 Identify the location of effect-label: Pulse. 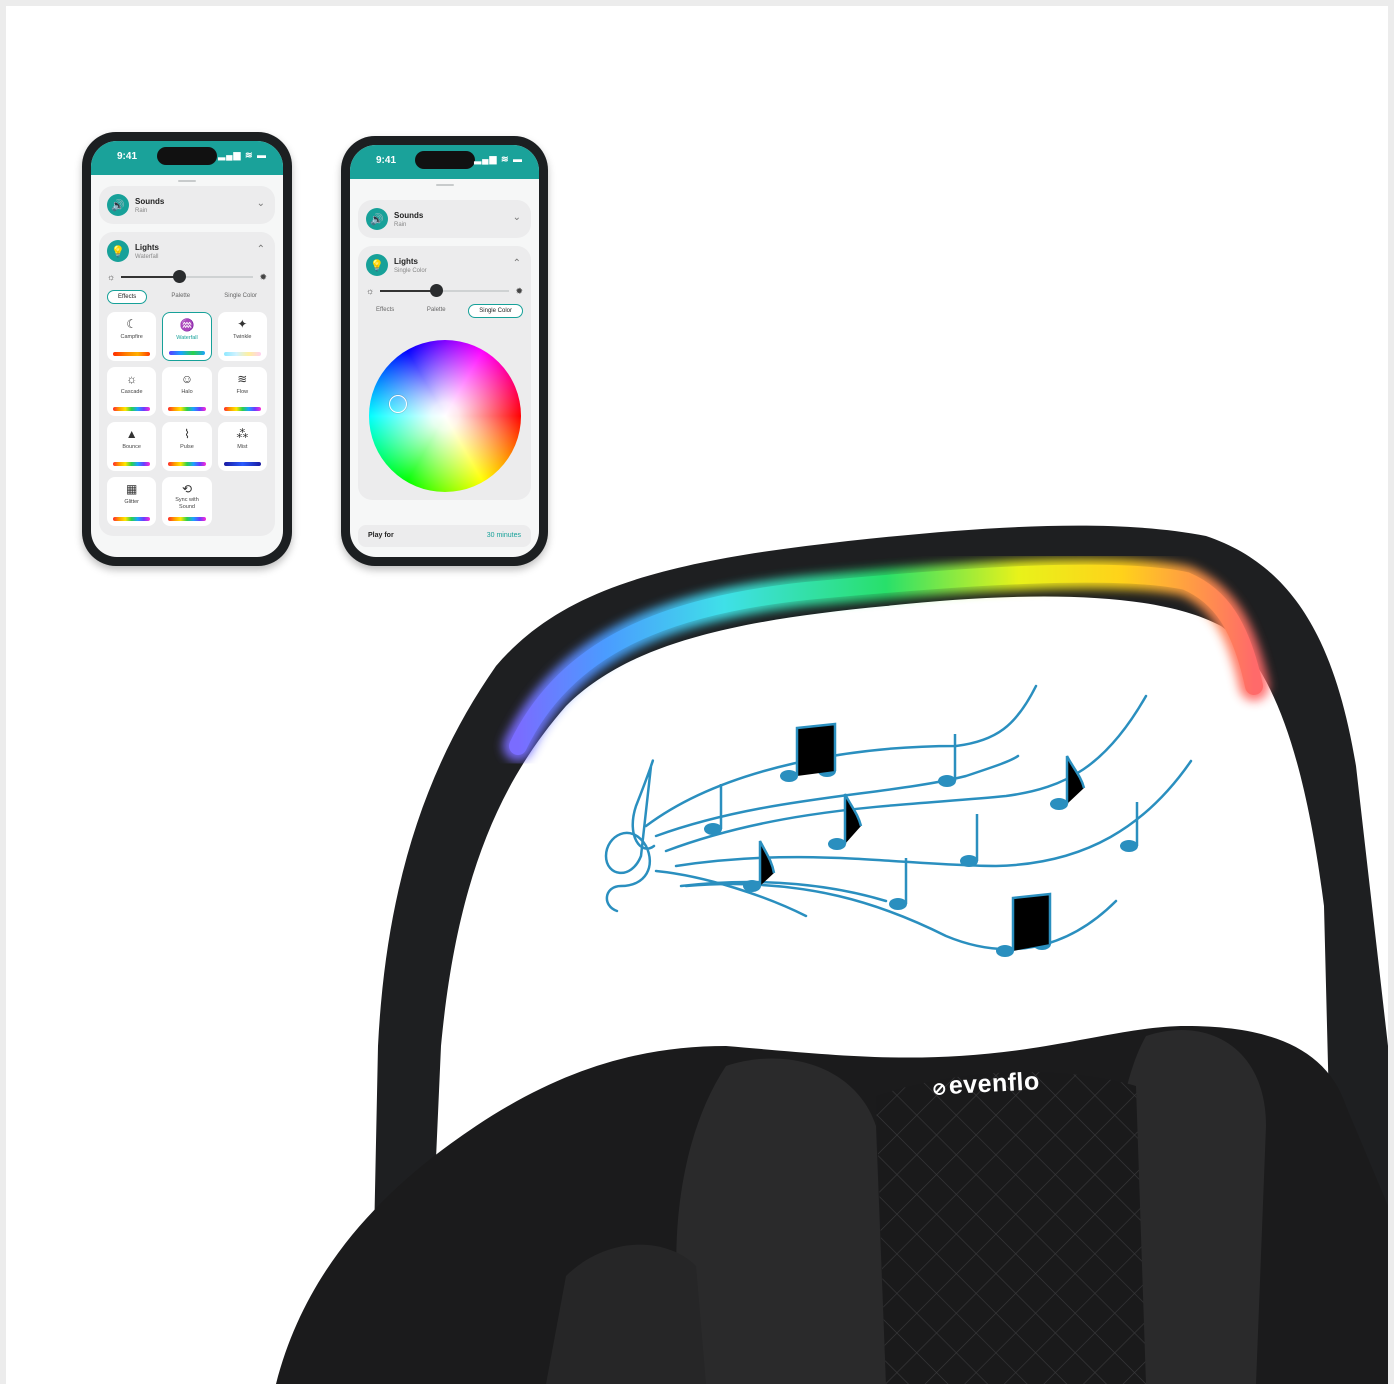
(187, 447).